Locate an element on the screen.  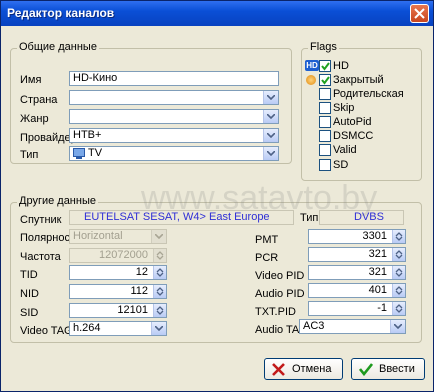
video-pid-spin-button is located at coordinates (398, 272).